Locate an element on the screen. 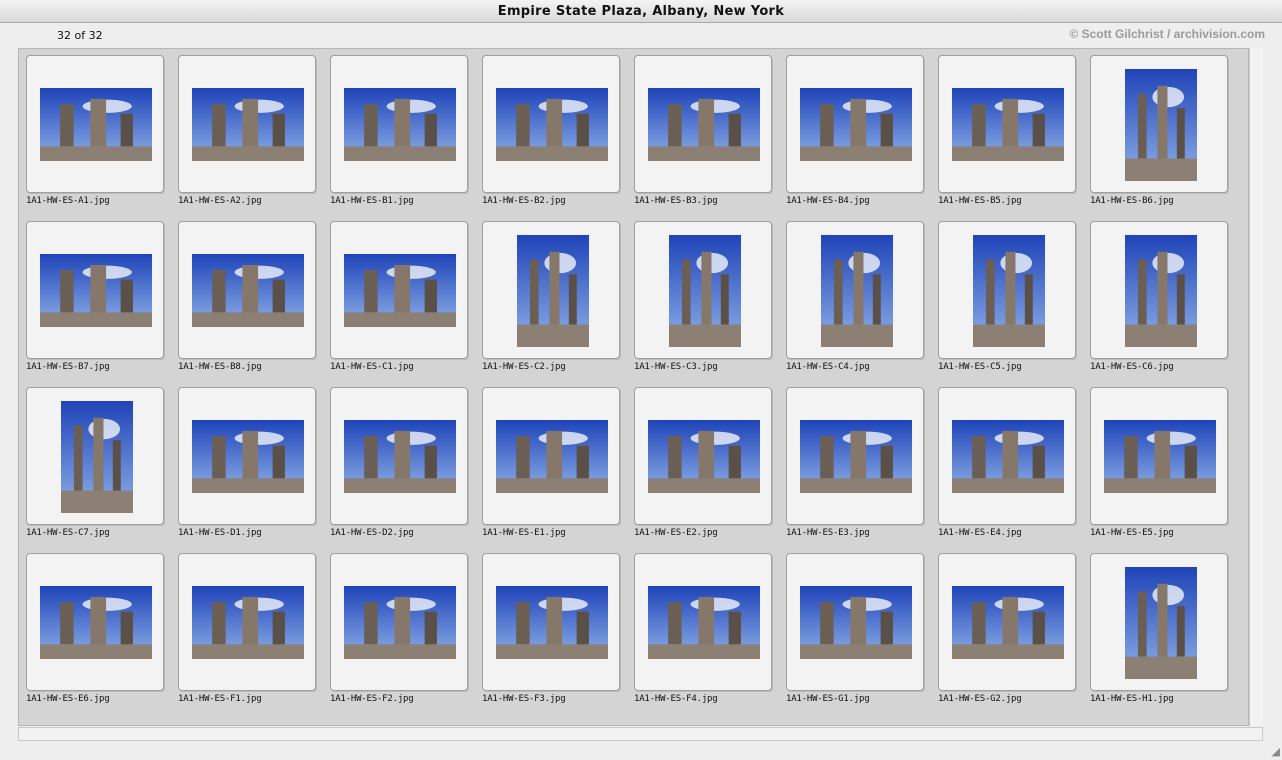  thumbnail-item: 1A1-HW-ES-C7.jpg is located at coordinates (91, 460).